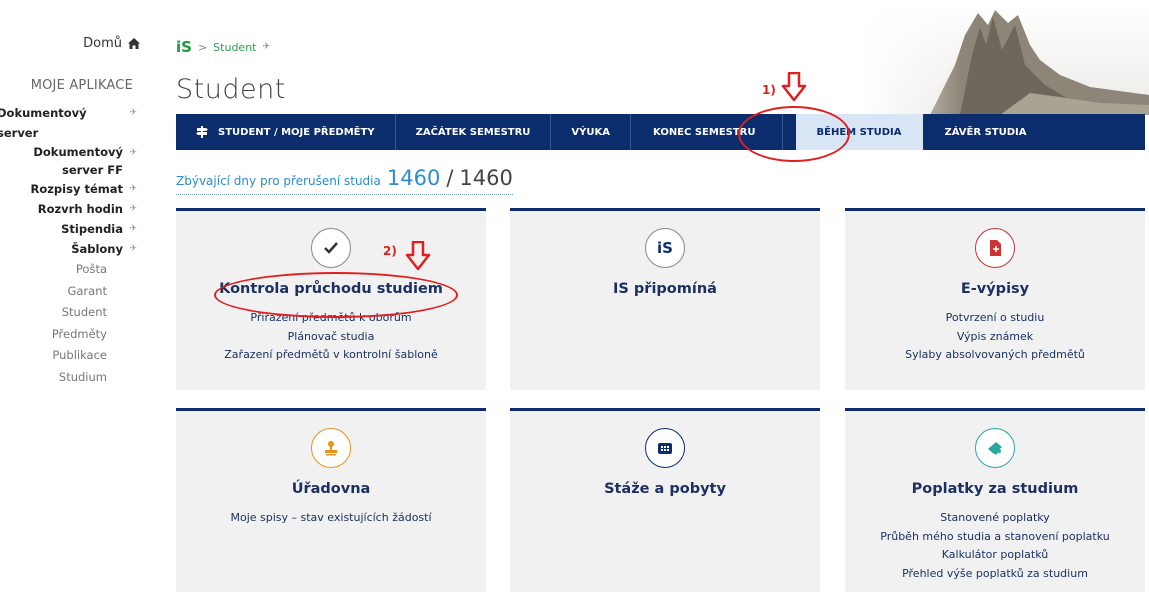 The width and height of the screenshot is (1149, 592). I want to click on tab-label: VÝUKA, so click(591, 132).